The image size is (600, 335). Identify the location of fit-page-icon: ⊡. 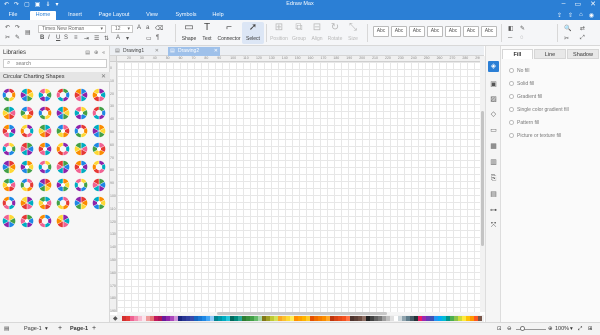
(499, 329).